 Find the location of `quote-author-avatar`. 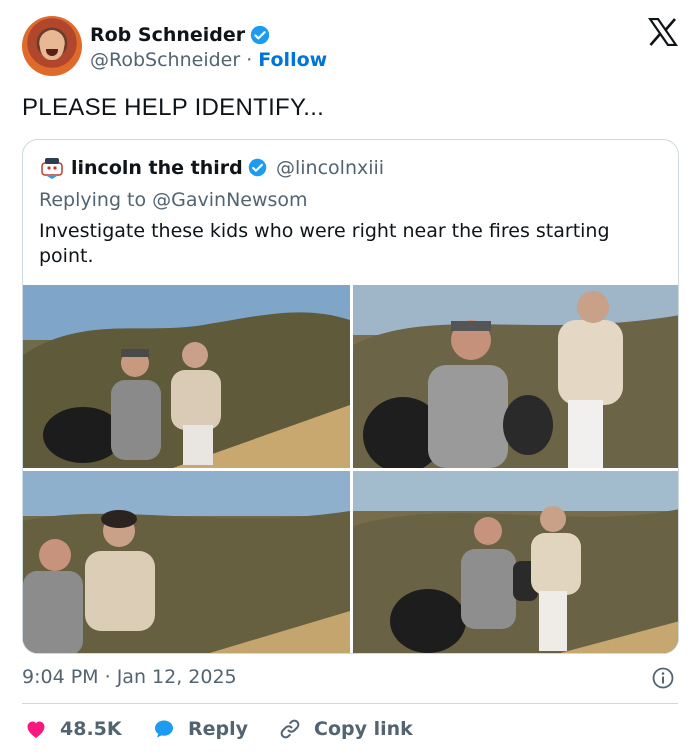

quote-author-avatar is located at coordinates (52, 168).